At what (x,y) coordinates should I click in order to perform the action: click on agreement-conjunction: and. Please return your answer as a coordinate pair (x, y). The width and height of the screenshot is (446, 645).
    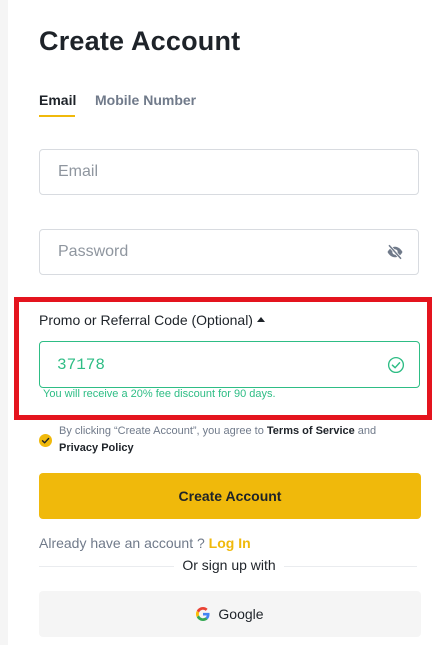
    Looking at the image, I should click on (365, 431).